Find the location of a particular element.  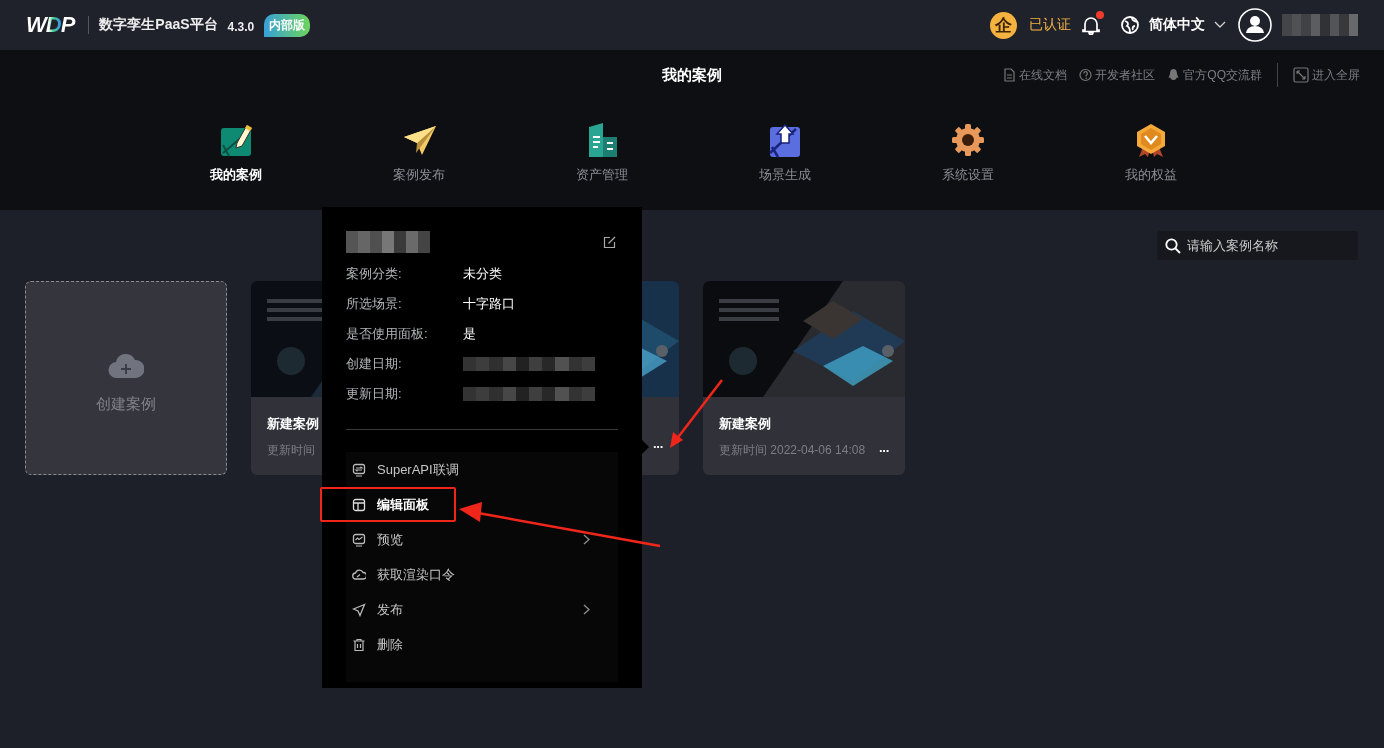

field-value: 未分类 is located at coordinates (482, 274).